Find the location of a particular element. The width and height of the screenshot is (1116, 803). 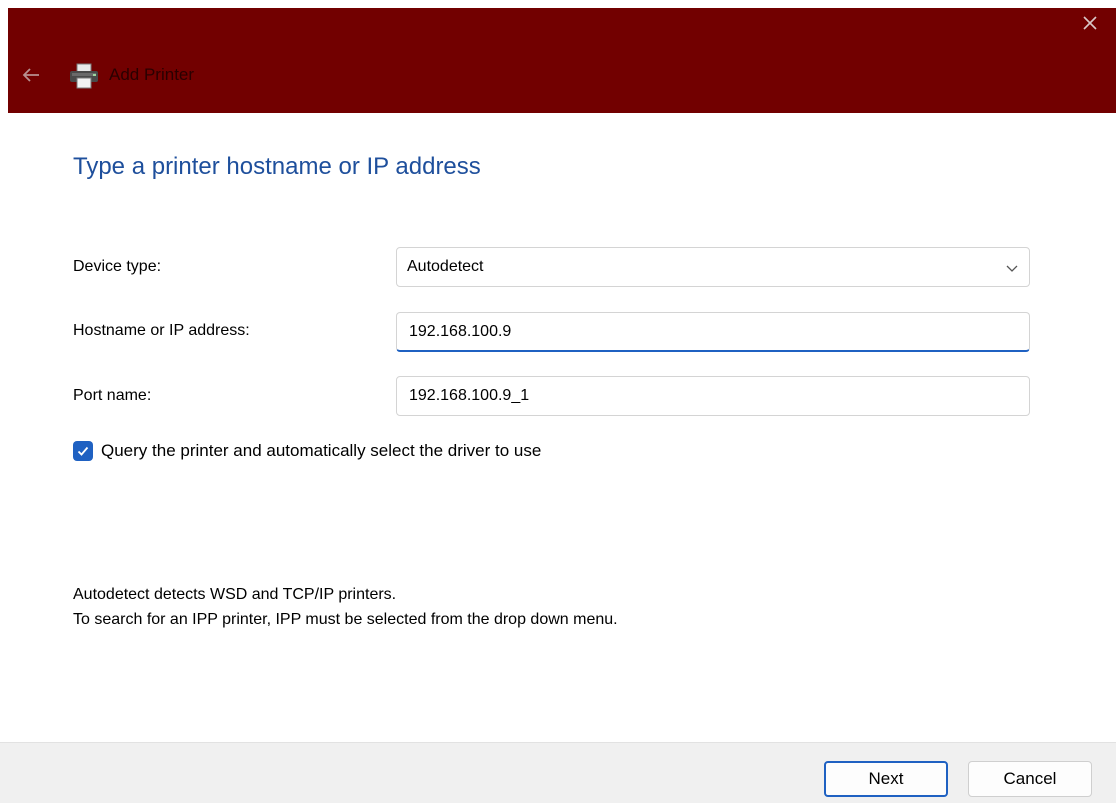

cancel-button: Cancel is located at coordinates (1030, 779).